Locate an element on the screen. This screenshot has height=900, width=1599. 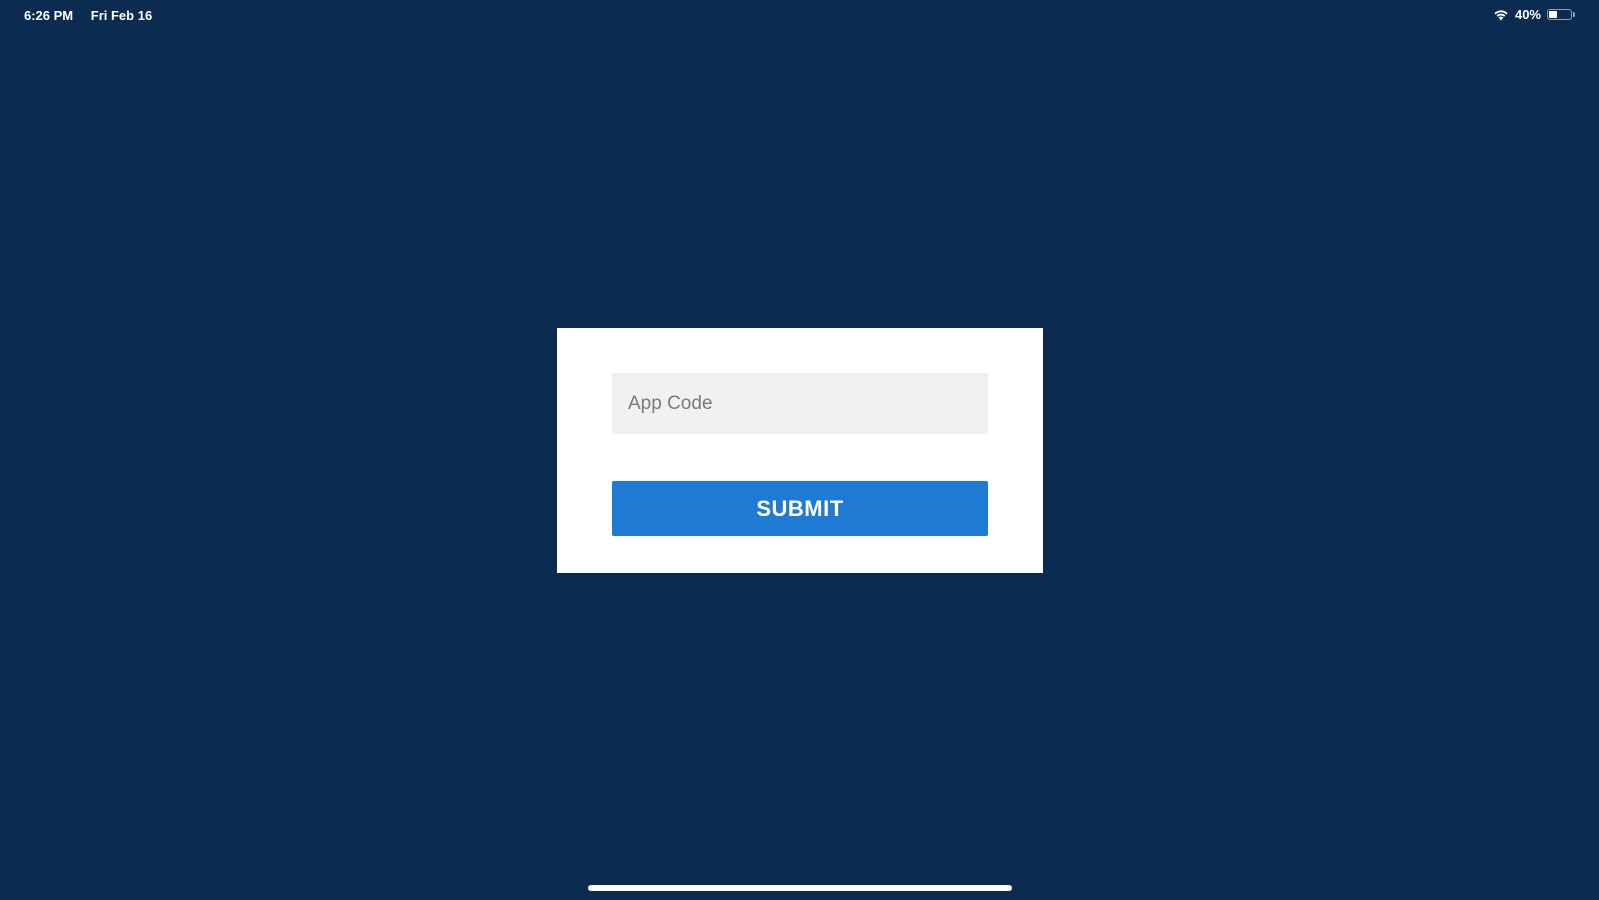
battery-icon is located at coordinates (1561, 14).